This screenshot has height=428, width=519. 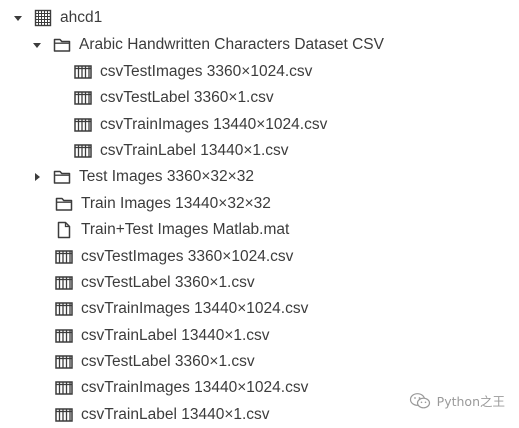 What do you see at coordinates (420, 401) in the screenshot?
I see `wechat-icon` at bounding box center [420, 401].